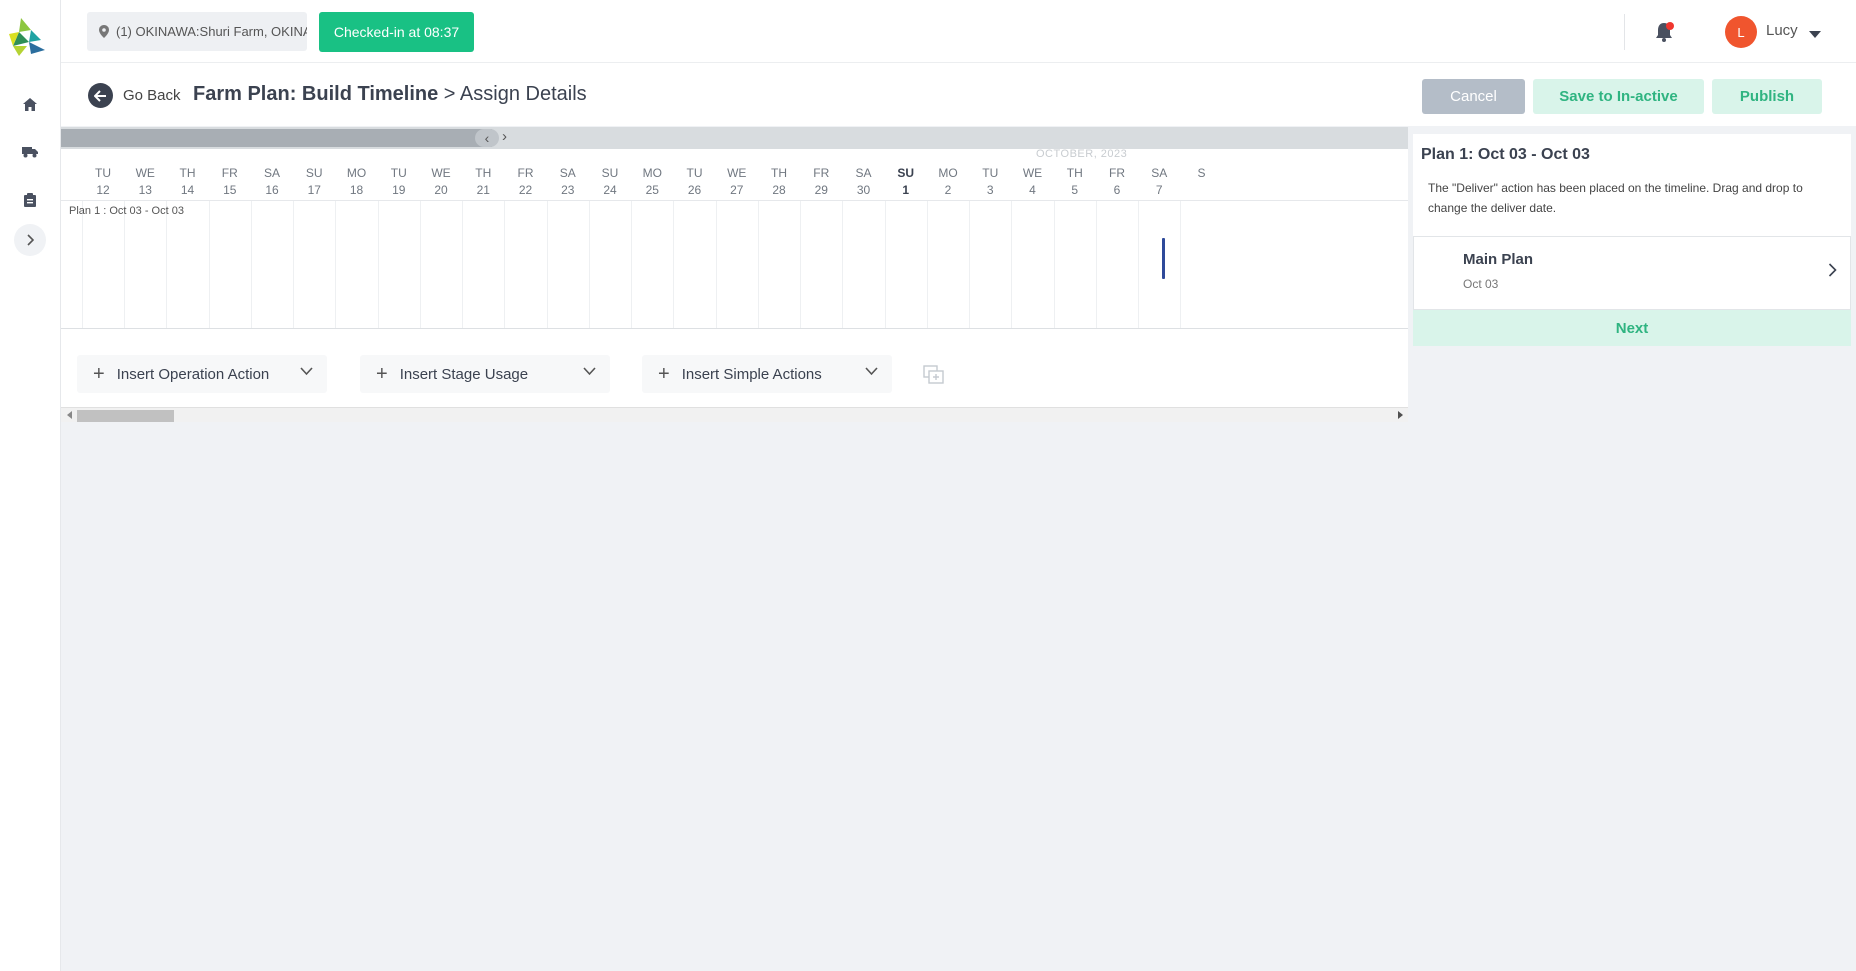  Describe the element at coordinates (487, 138) in the screenshot. I see `chevron-left-icon: ‹` at that location.